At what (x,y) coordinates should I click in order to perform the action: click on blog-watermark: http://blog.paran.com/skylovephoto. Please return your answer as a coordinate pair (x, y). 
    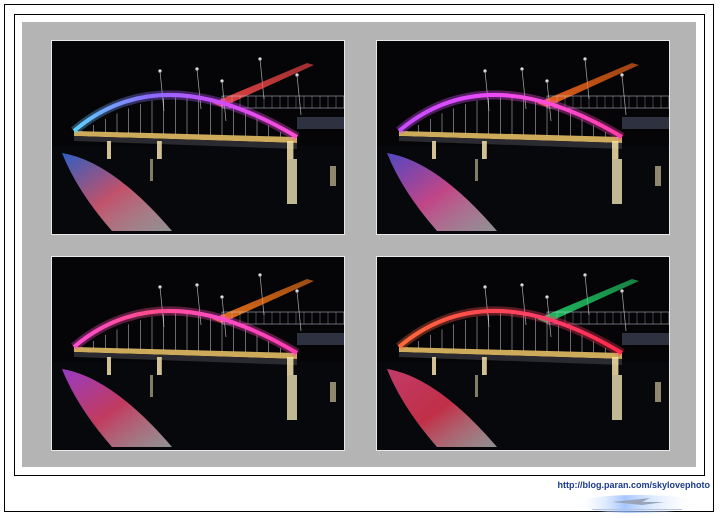
    Looking at the image, I should click on (630, 497).